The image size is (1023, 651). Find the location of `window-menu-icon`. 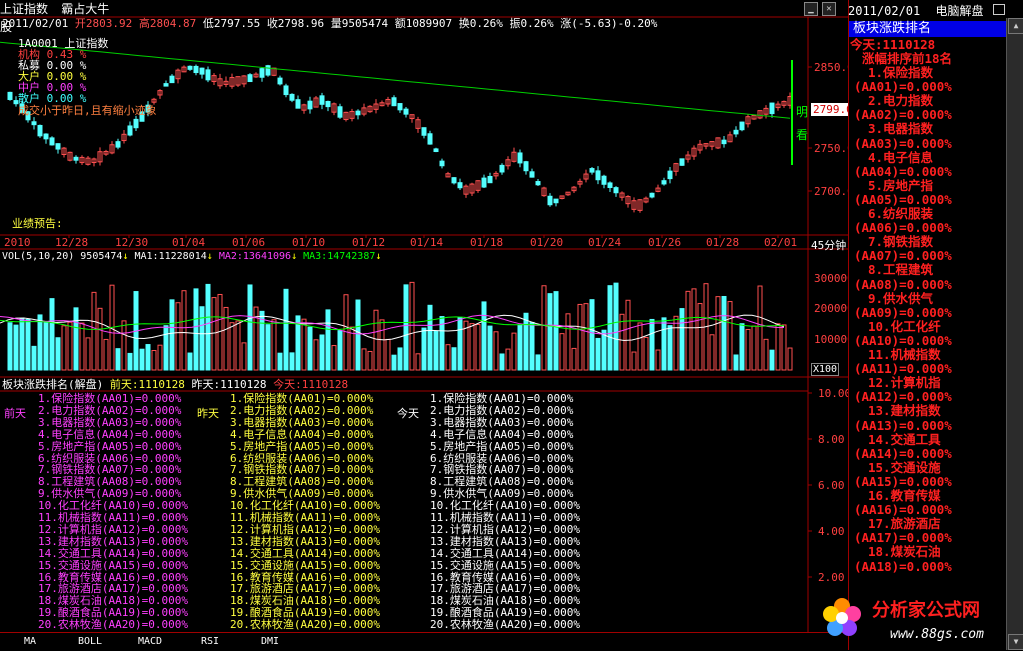

window-menu-icon is located at coordinates (998, 9).